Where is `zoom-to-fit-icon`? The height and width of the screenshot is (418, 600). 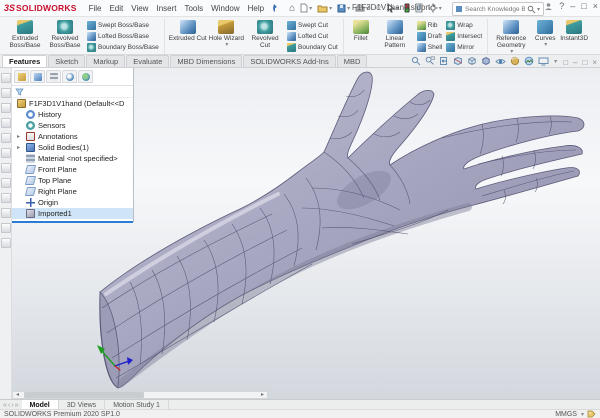 zoom-to-fit-icon is located at coordinates (416, 61).